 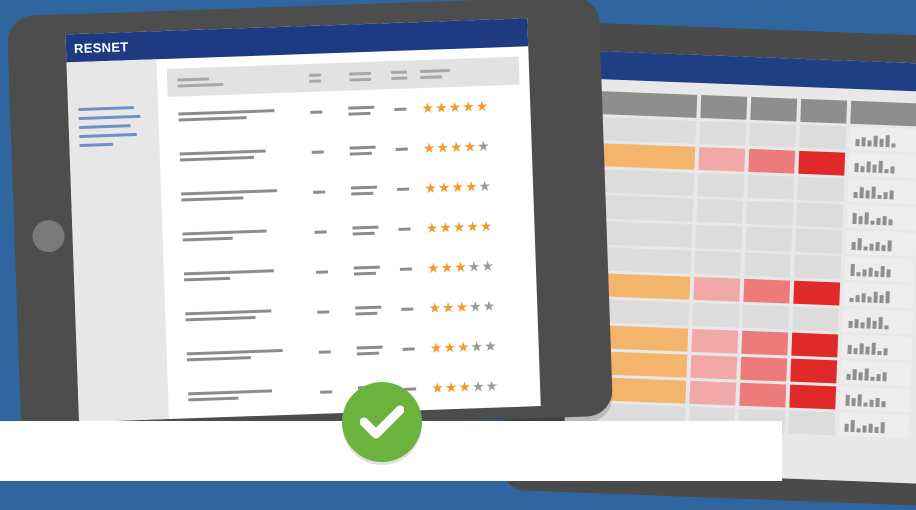 I want to click on home-button-icon, so click(x=48, y=236).